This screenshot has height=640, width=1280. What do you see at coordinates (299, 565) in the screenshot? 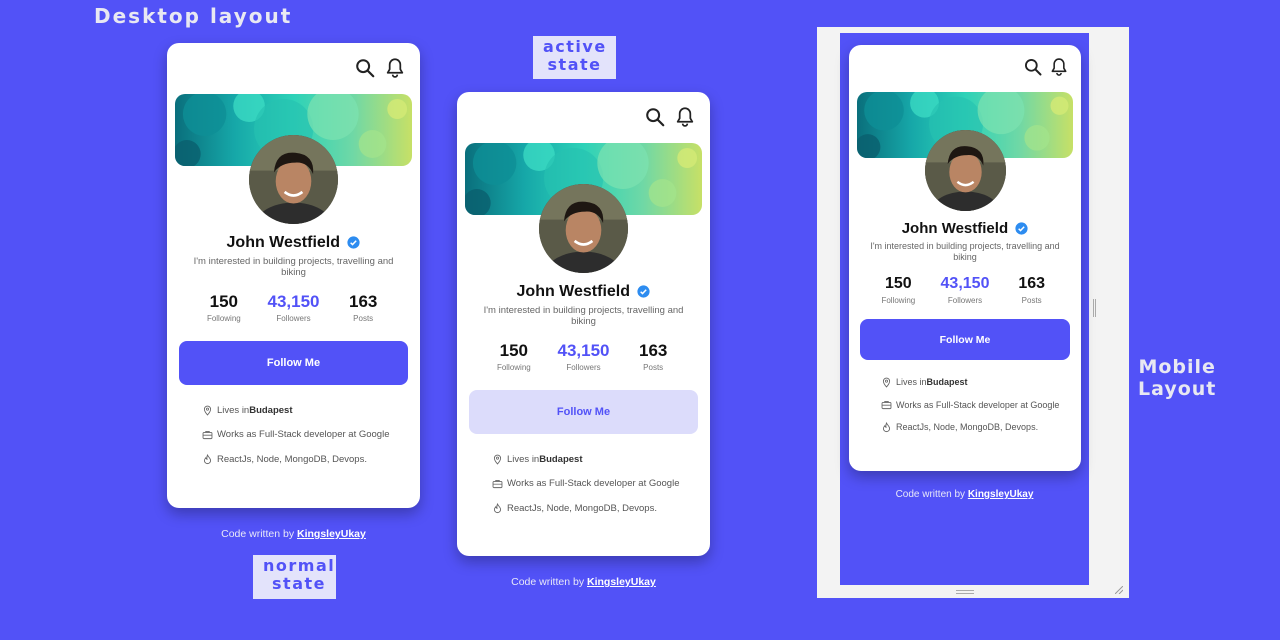
I see `normal-state-label-line1: normal` at bounding box center [299, 565].